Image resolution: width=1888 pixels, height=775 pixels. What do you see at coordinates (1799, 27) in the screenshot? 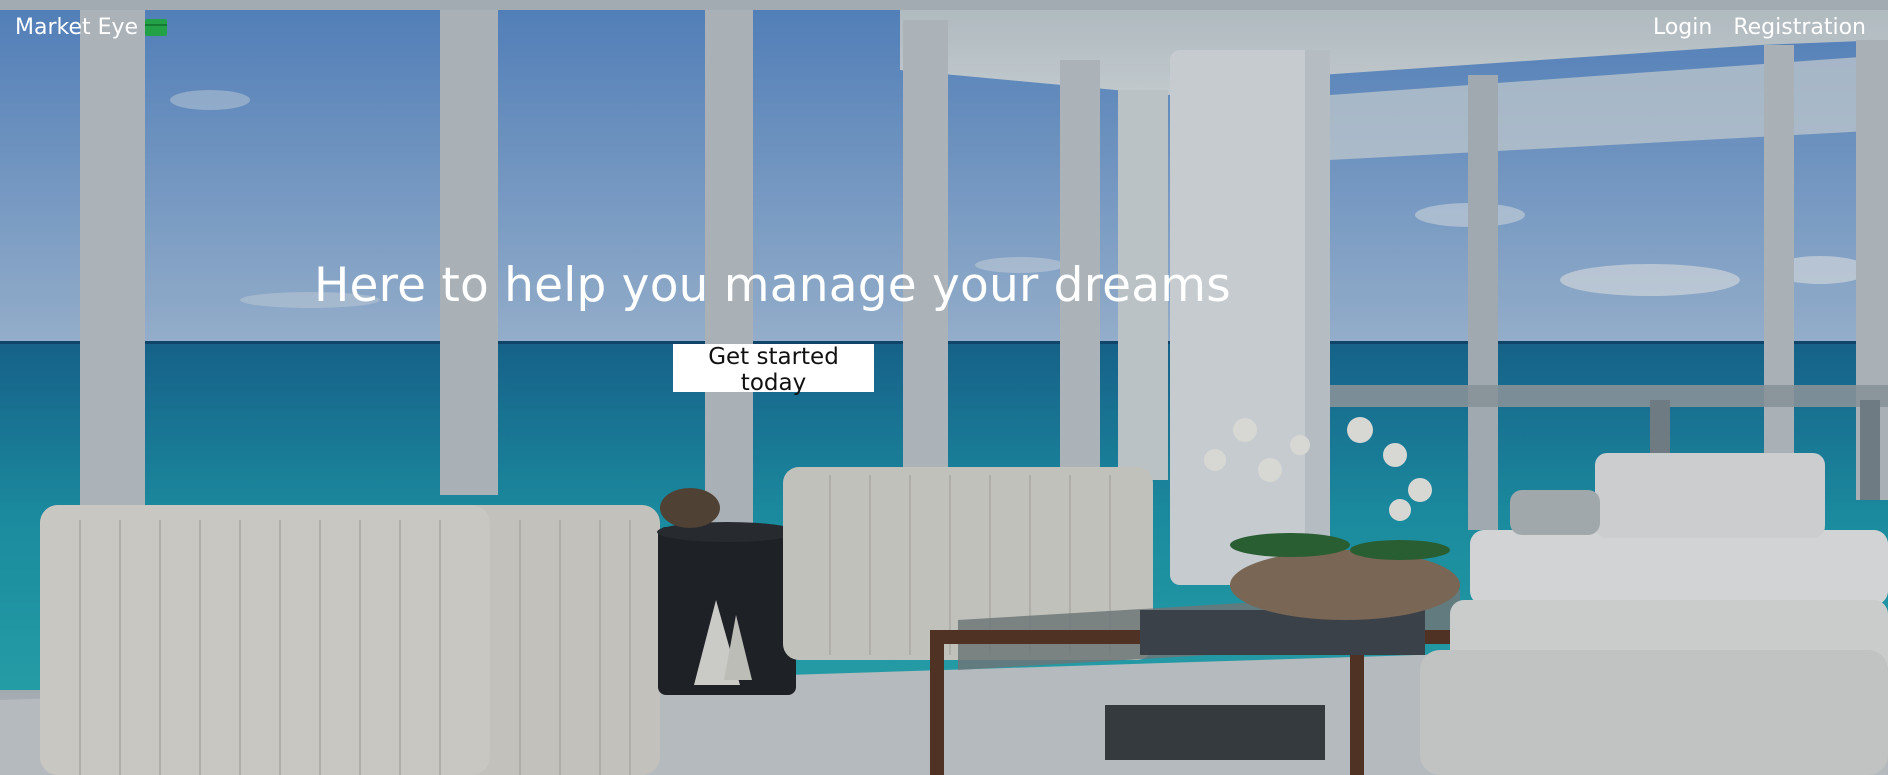
I see `registration-link: Registration` at bounding box center [1799, 27].